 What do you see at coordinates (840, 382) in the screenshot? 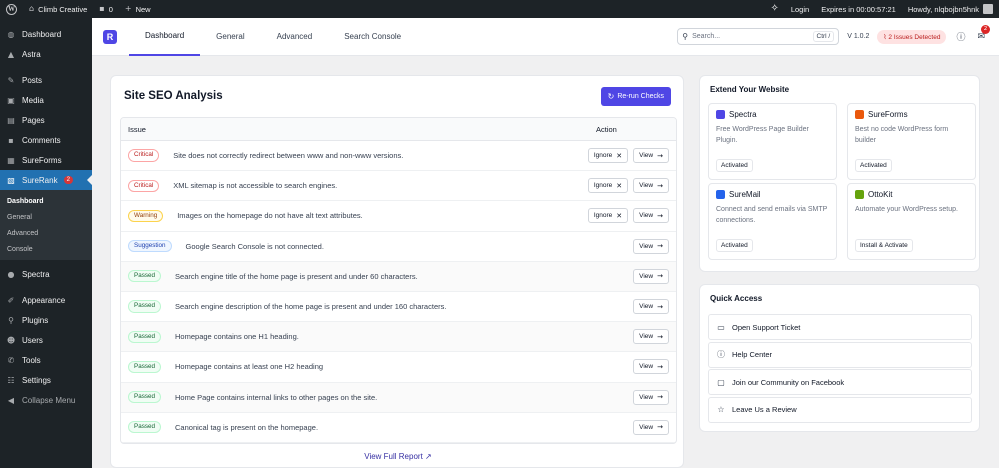
I see `quick-access-item: ▢ Join our Community on Facebook` at bounding box center [840, 382].